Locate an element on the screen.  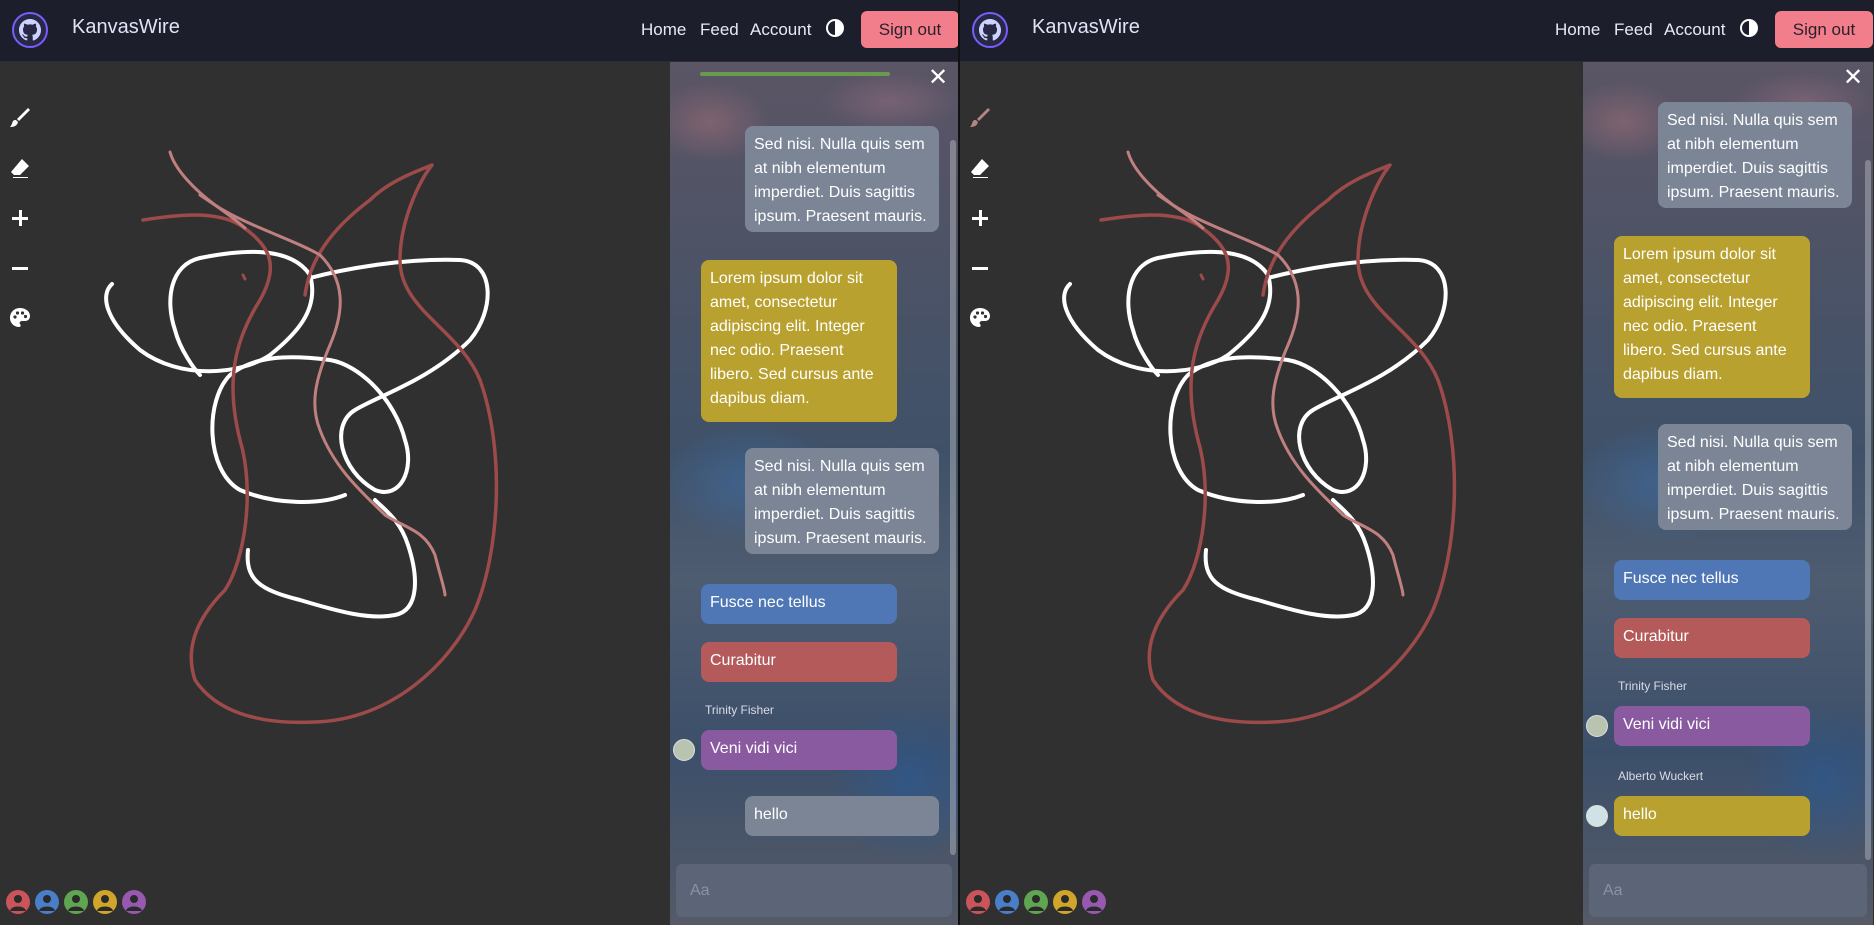
message-edge is located at coordinates (795, 74).